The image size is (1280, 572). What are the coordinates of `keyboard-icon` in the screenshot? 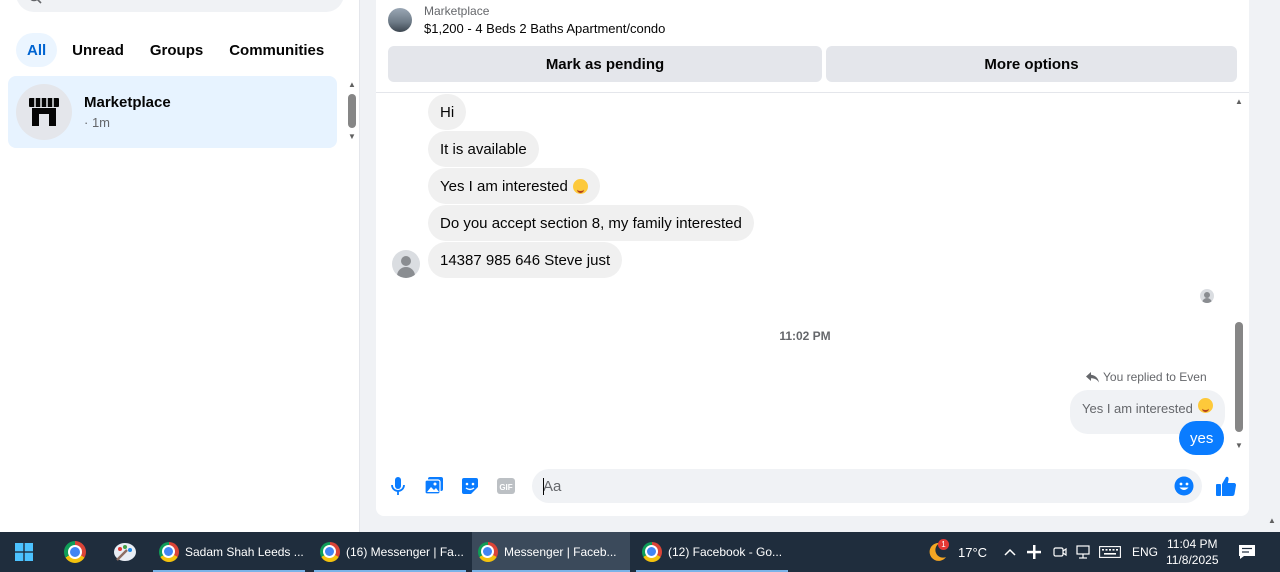 It's located at (1110, 552).